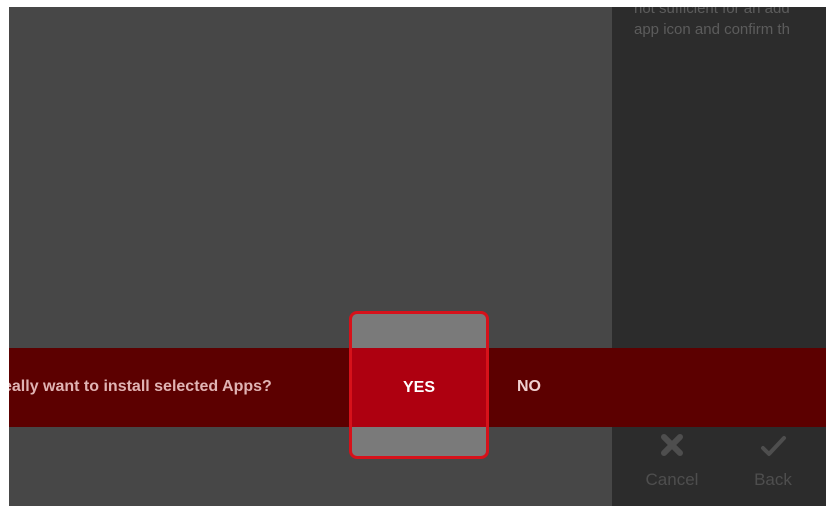  I want to click on checkmark-icon, so click(773, 447).